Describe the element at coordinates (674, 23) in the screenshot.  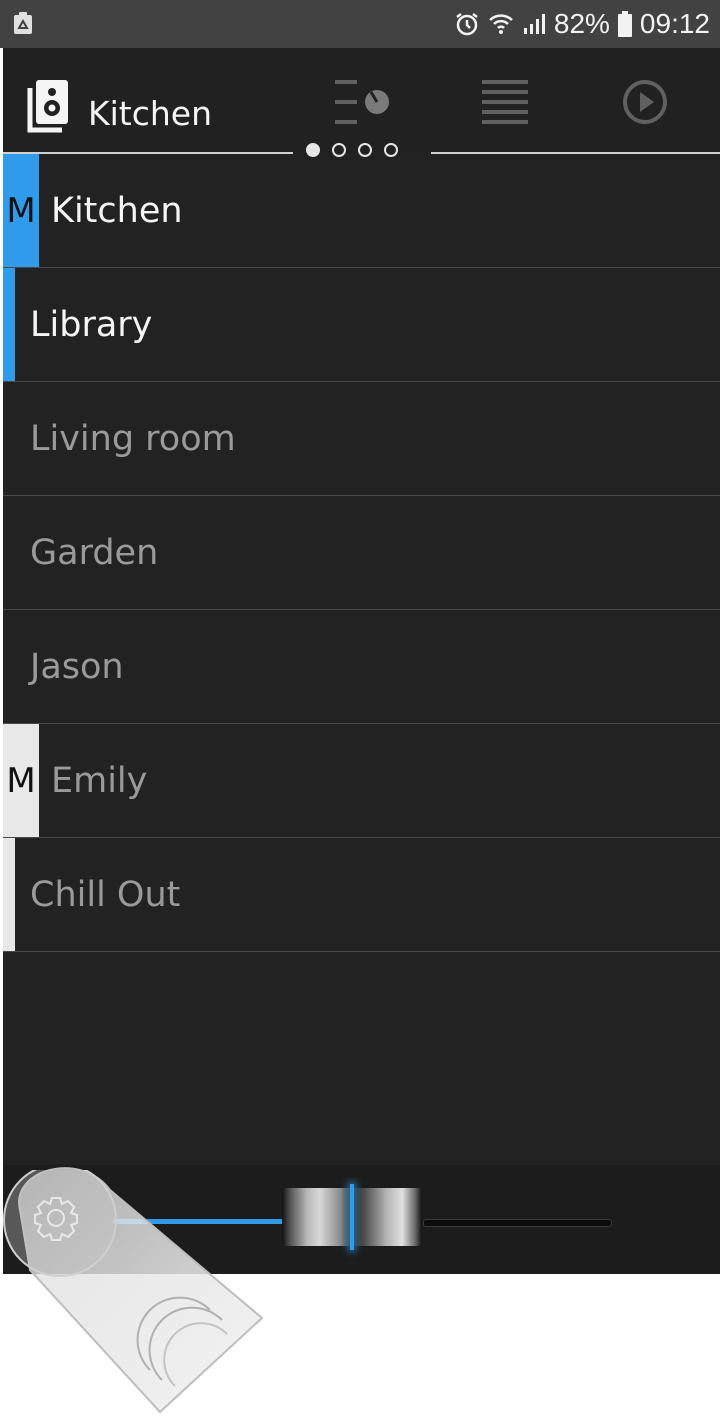
I see `clock: 09:12` at that location.